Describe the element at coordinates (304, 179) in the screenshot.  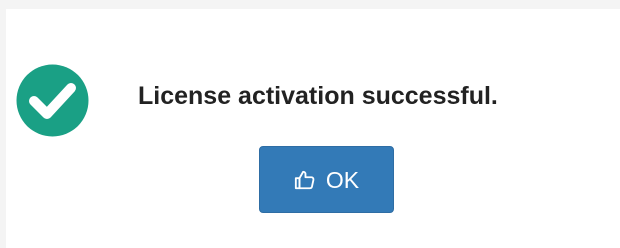
I see `thumbs-up-icon` at that location.